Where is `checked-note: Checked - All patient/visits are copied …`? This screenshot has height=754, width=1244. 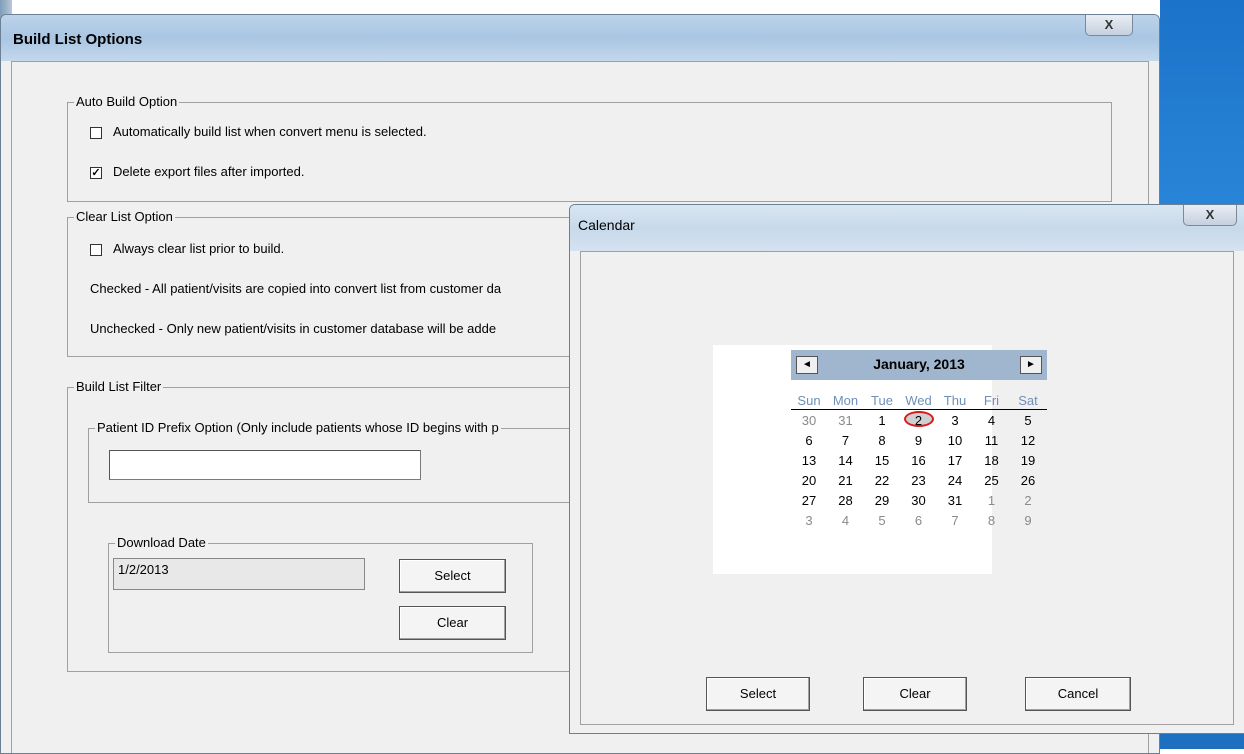
checked-note: Checked - All patient/visits are copied … is located at coordinates (296, 288).